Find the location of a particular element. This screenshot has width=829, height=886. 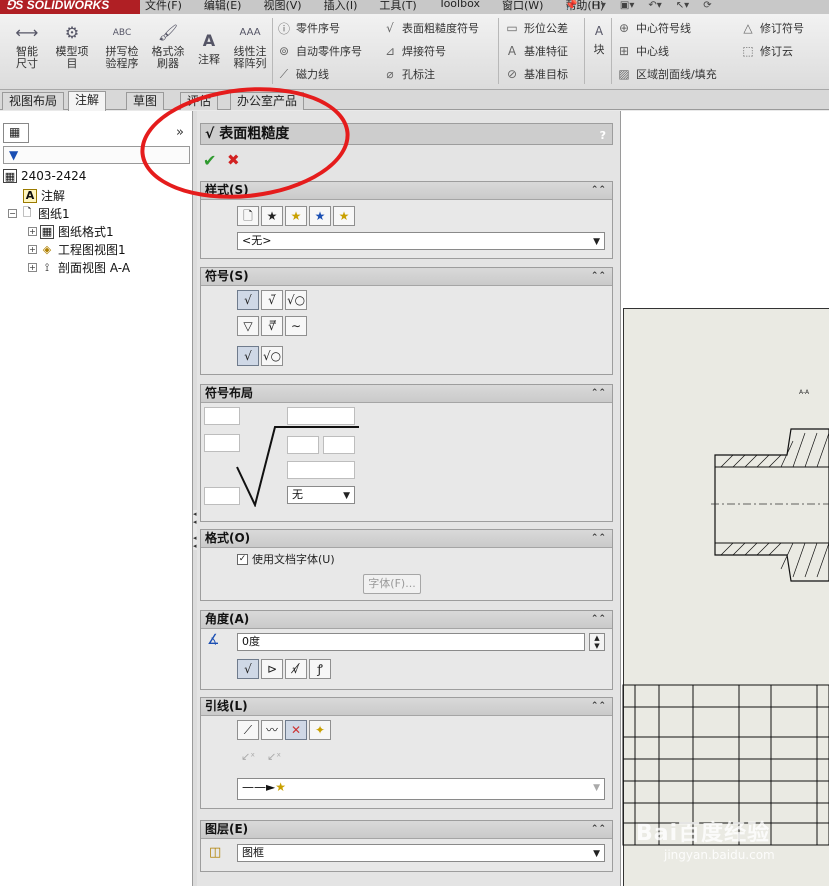

tree-item-sheet: − 🗋 图纸1 is located at coordinates (39, 213).